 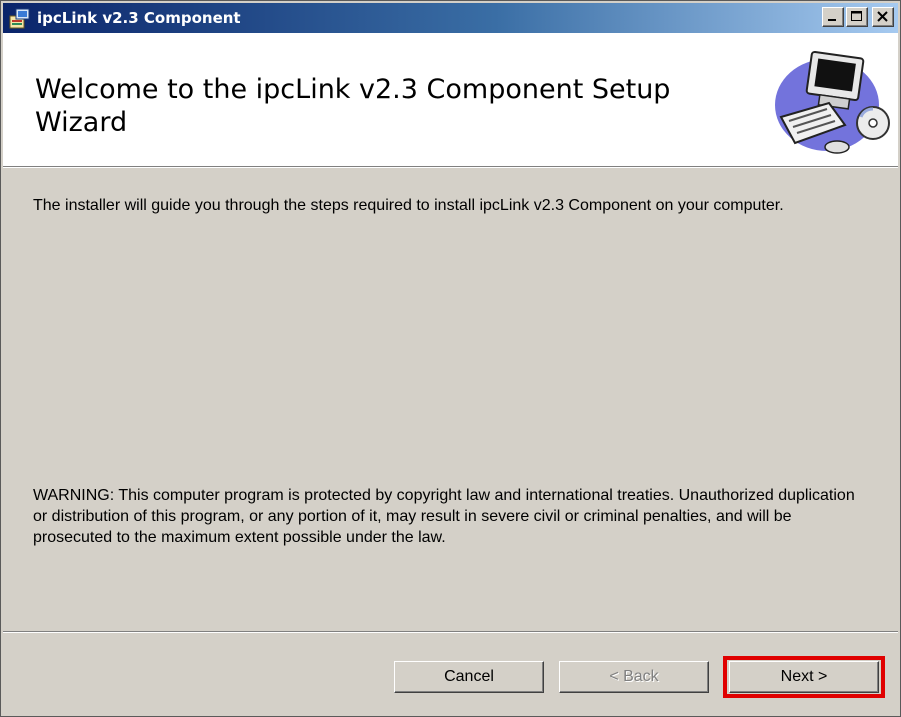 I want to click on maximize-icon, so click(x=856, y=16).